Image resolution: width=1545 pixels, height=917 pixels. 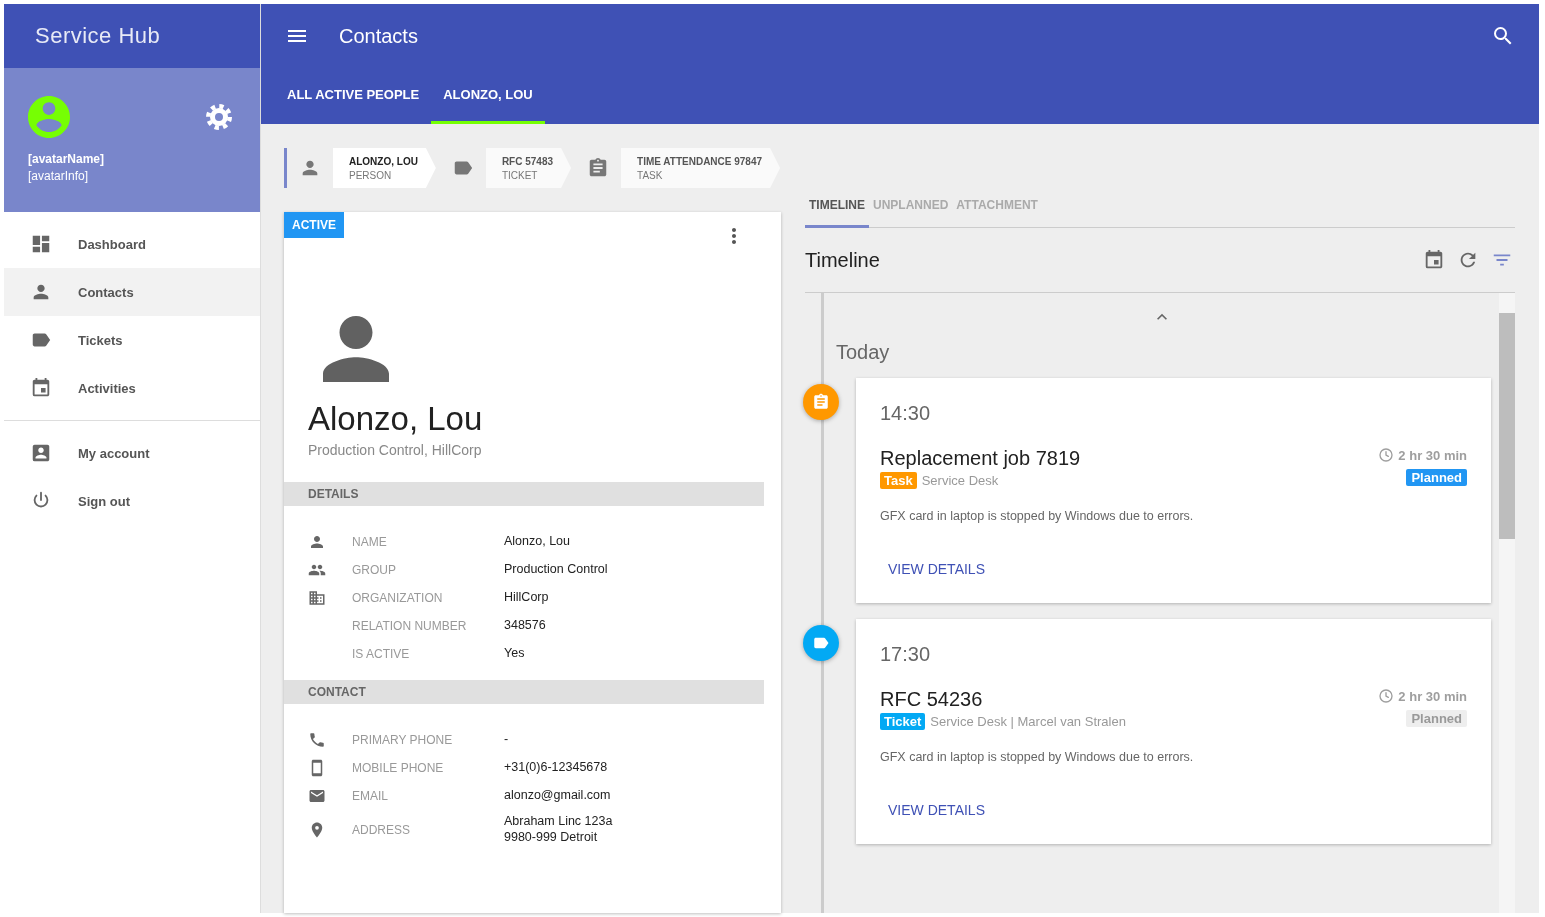 What do you see at coordinates (67, 159) in the screenshot?
I see `profile-name: [avatarName]` at bounding box center [67, 159].